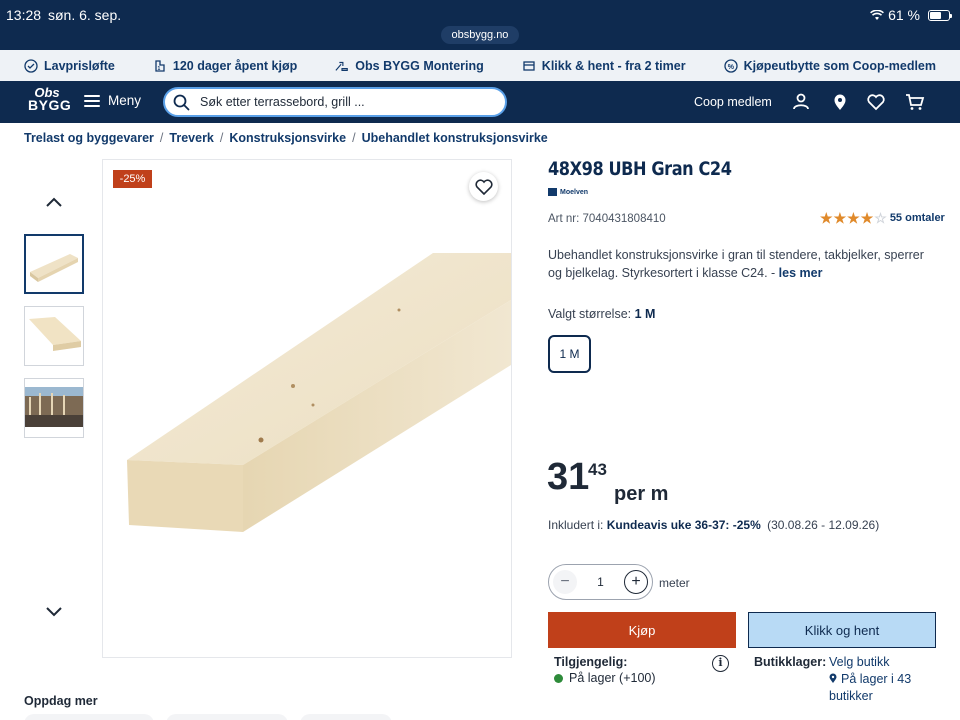 This screenshot has width=960, height=720. Describe the element at coordinates (455, 138) in the screenshot. I see `breadcrumb-item: Ubehandlet konstruksjonsvirke` at that location.